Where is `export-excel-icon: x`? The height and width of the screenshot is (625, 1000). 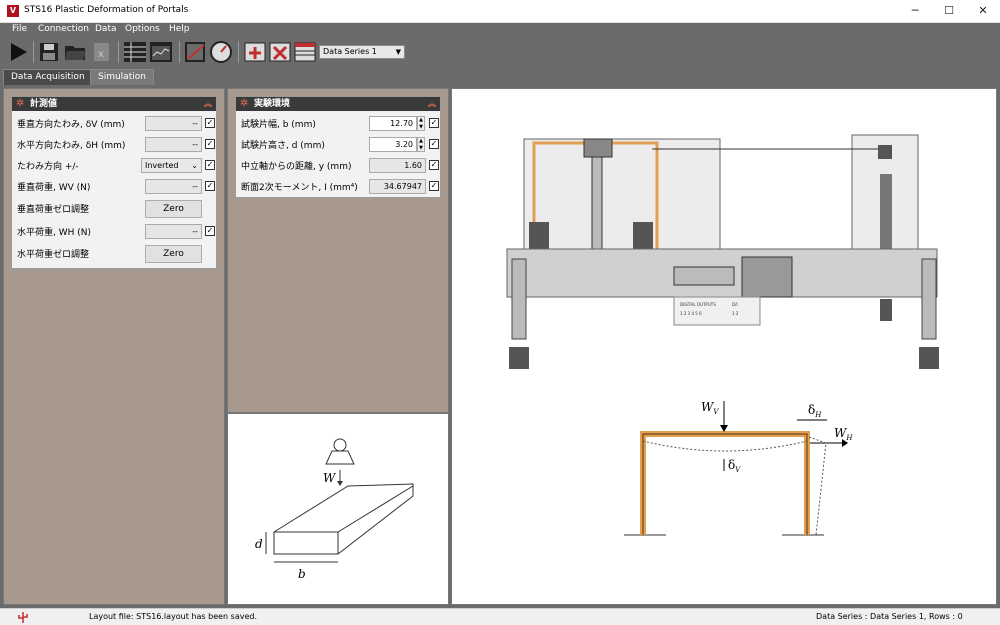
export-excel-icon: x is located at coordinates (101, 52).